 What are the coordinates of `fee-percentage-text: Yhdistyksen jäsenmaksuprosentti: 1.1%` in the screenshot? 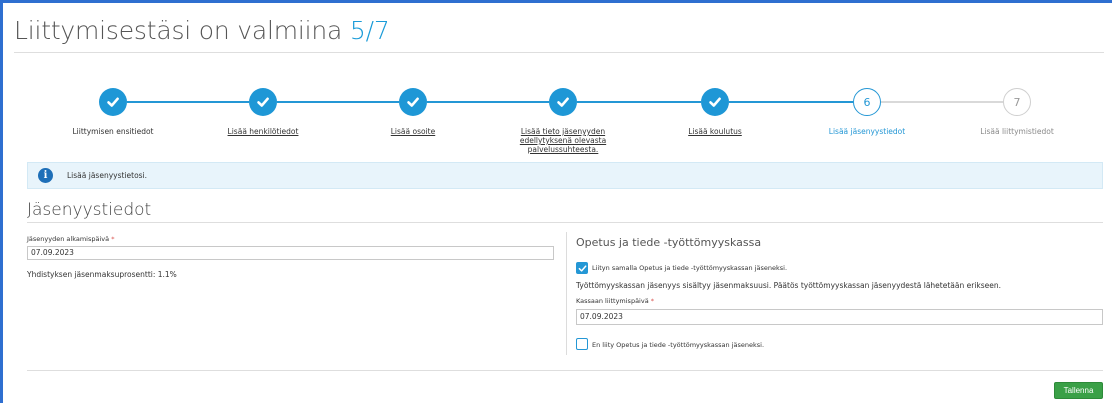 It's located at (102, 274).